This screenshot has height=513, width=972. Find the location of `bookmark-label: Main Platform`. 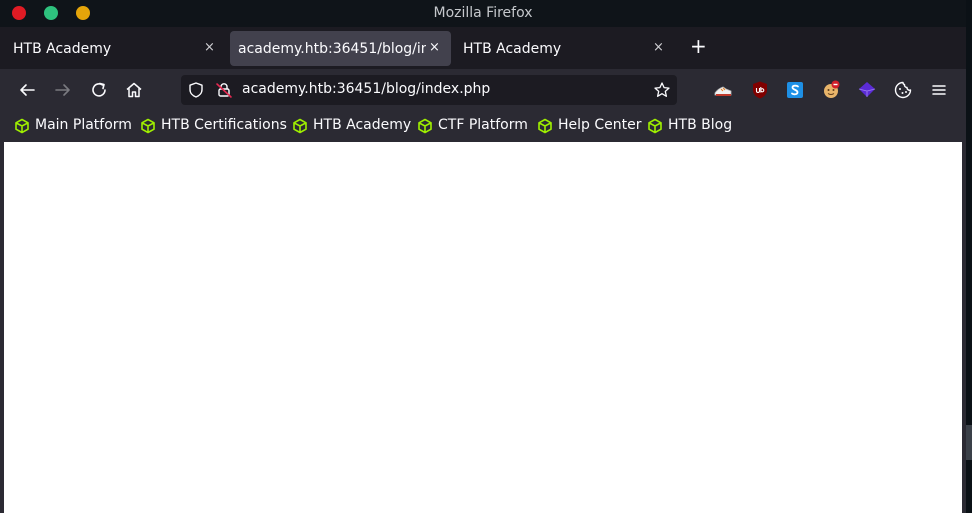

bookmark-label: Main Platform is located at coordinates (83, 125).